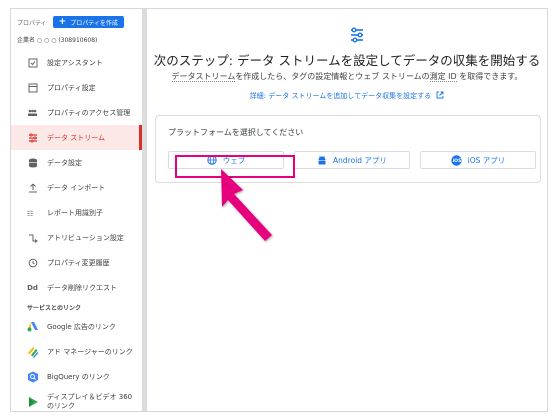 The height and width of the screenshot is (420, 558). I want to click on pointer-arrow-icon, so click(246, 205).